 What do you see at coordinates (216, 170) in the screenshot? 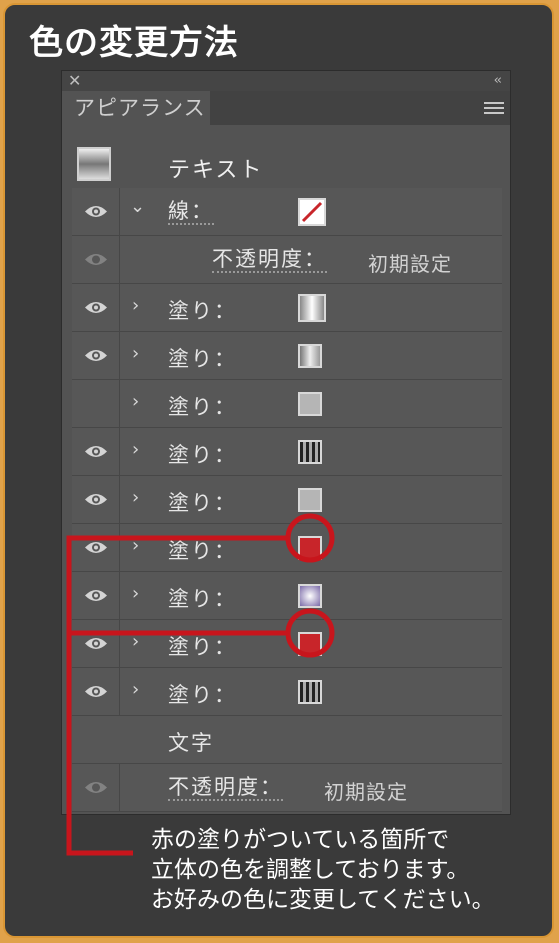
I see `text-object-label: テキスト` at bounding box center [216, 170].